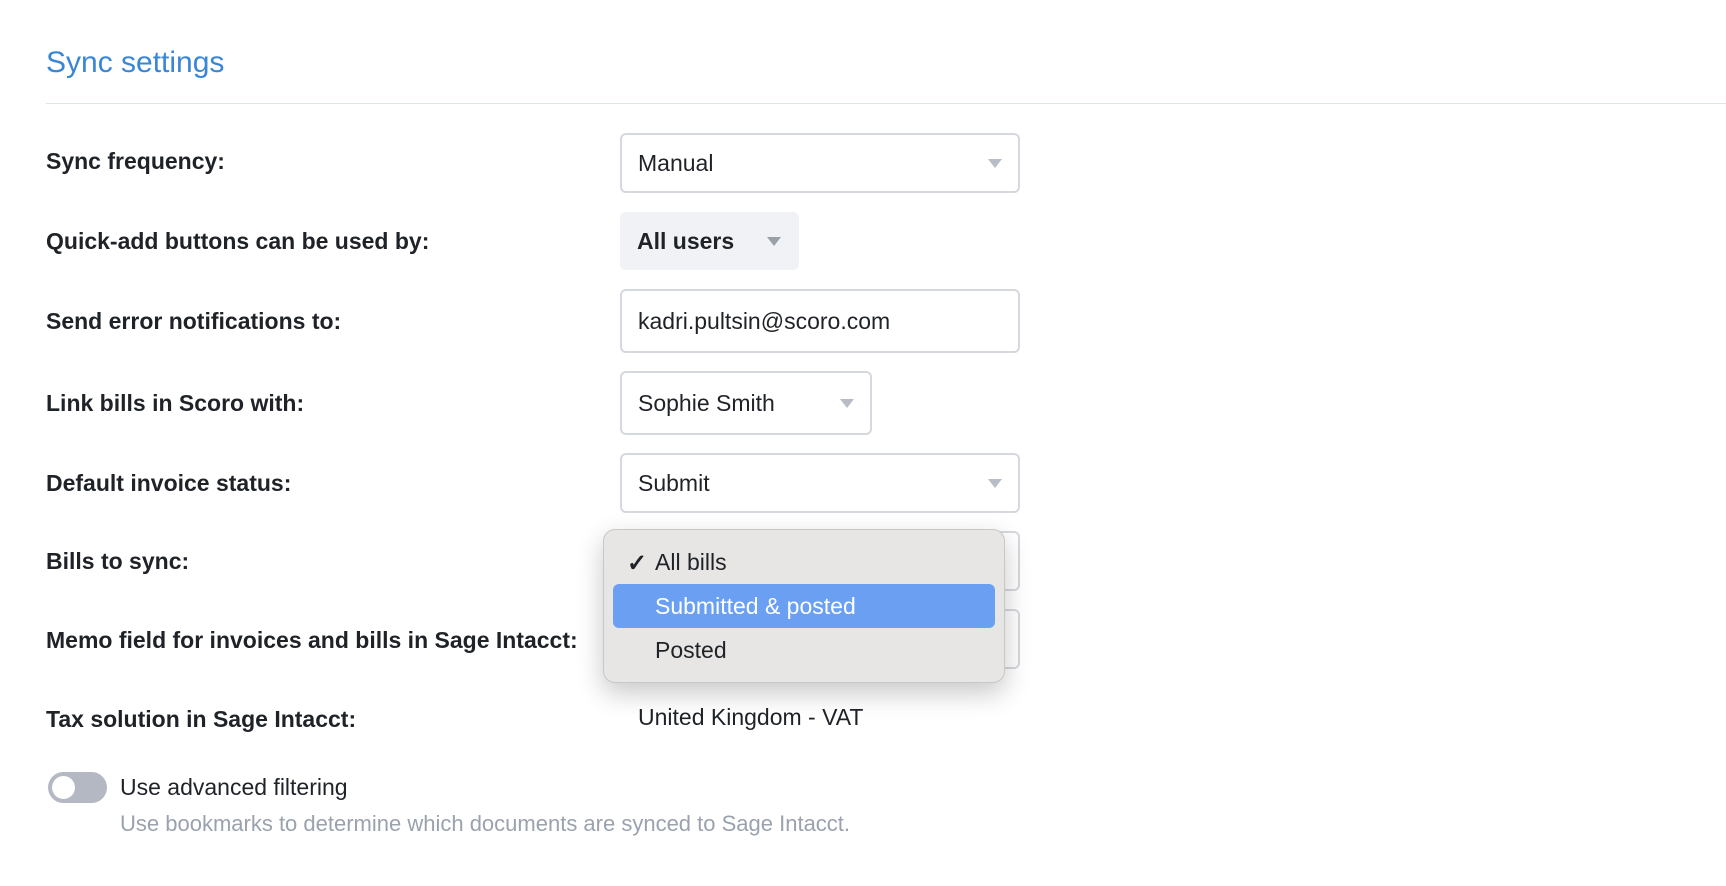 The width and height of the screenshot is (1726, 886). Describe the element at coordinates (63, 787) in the screenshot. I see `toggle-knob` at that location.